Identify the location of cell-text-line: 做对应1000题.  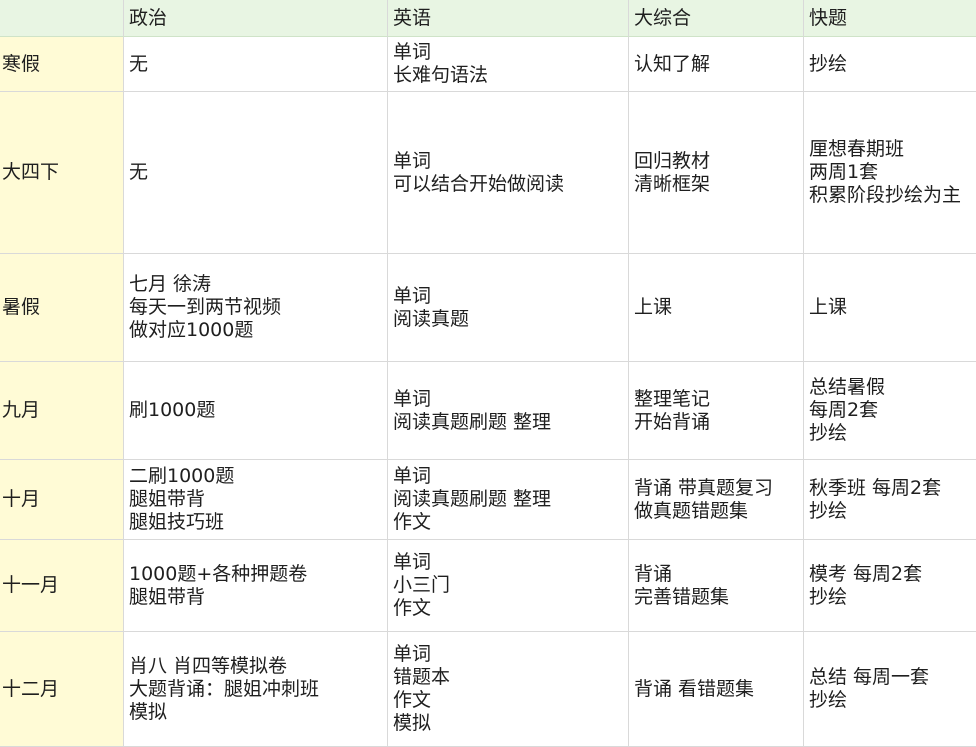
(191, 330).